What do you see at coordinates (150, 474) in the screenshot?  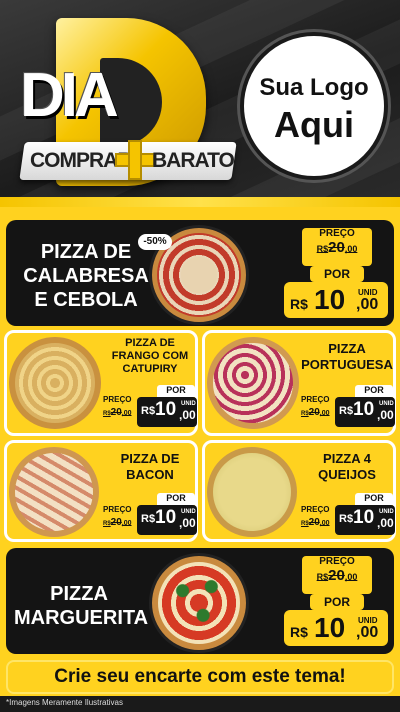 I see `name-line: BACON` at bounding box center [150, 474].